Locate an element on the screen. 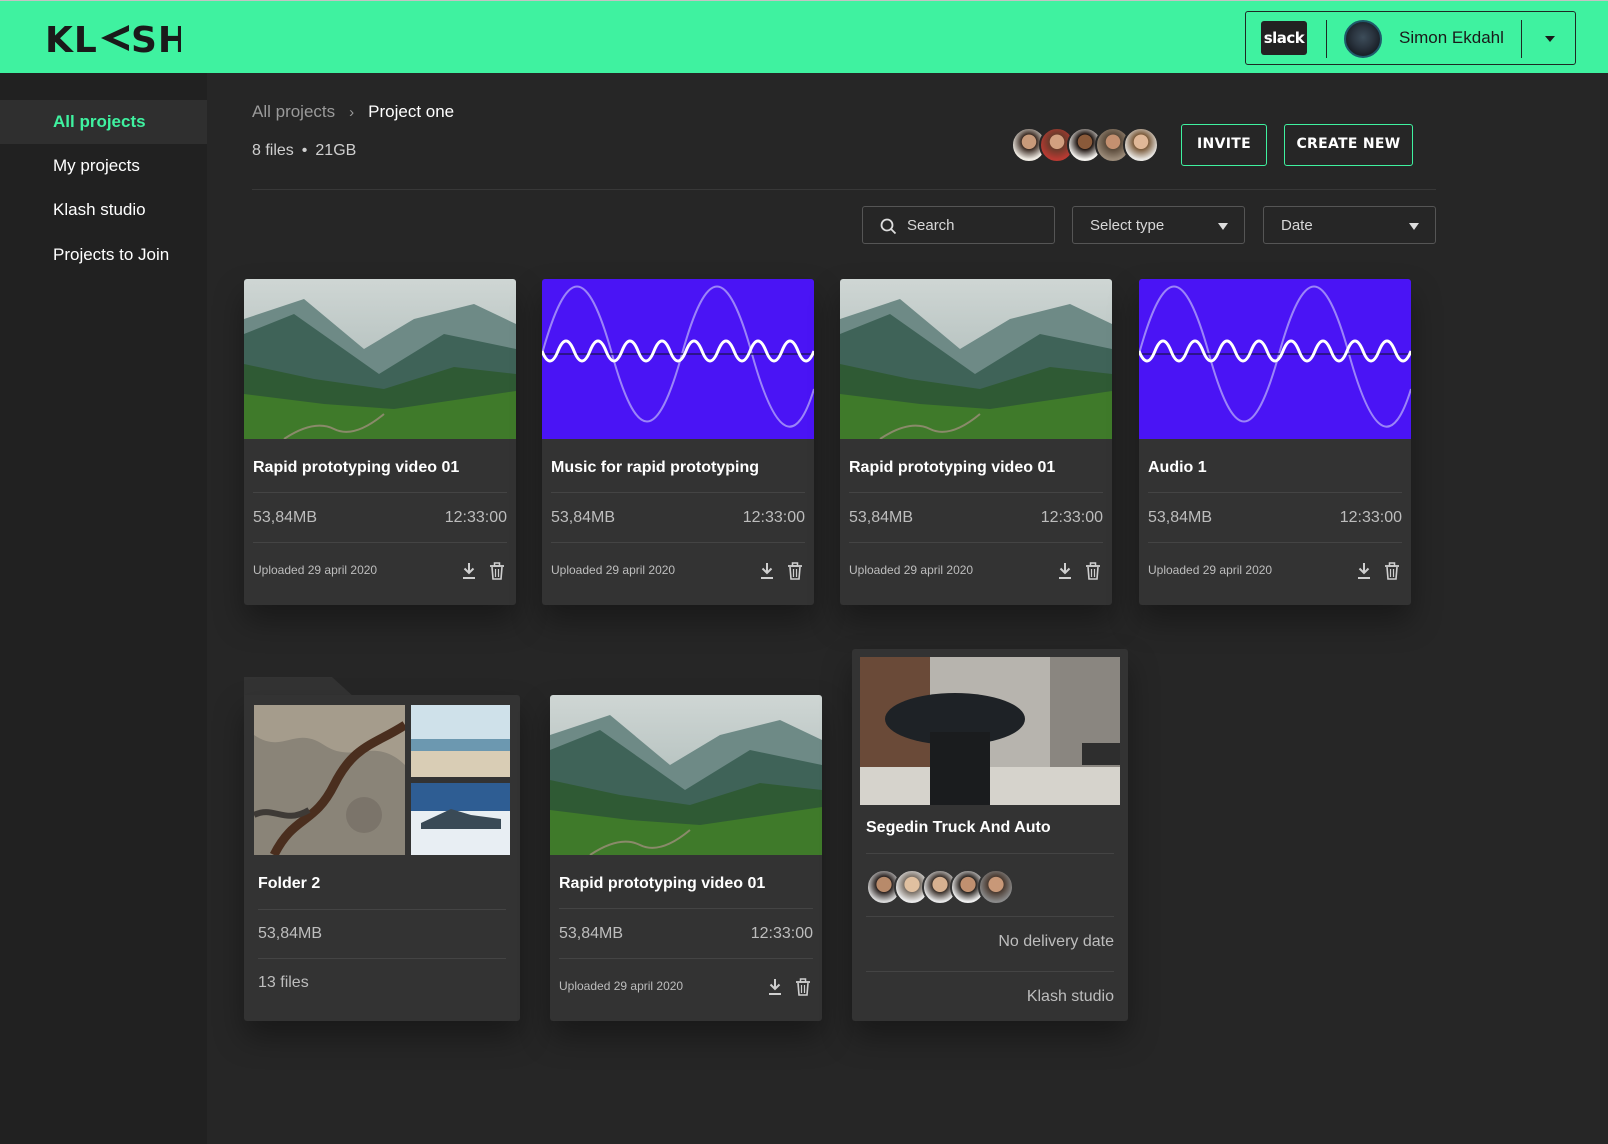 The width and height of the screenshot is (1608, 1144). search-icon is located at coordinates (888, 226).